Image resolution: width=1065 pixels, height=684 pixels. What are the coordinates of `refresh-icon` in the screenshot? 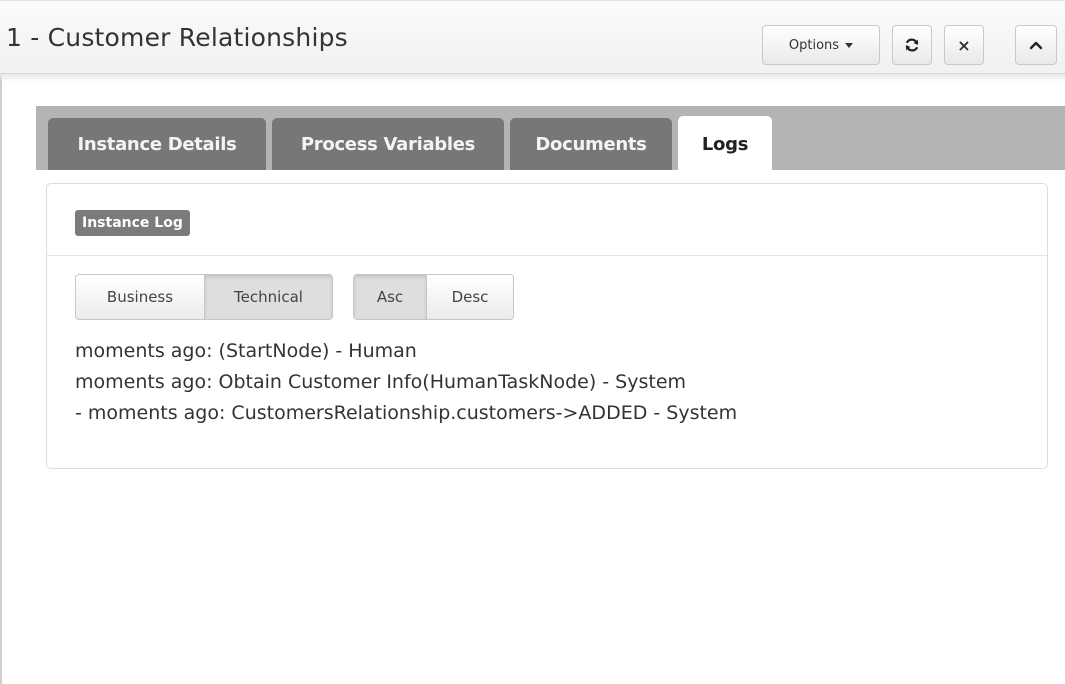 It's located at (912, 45).